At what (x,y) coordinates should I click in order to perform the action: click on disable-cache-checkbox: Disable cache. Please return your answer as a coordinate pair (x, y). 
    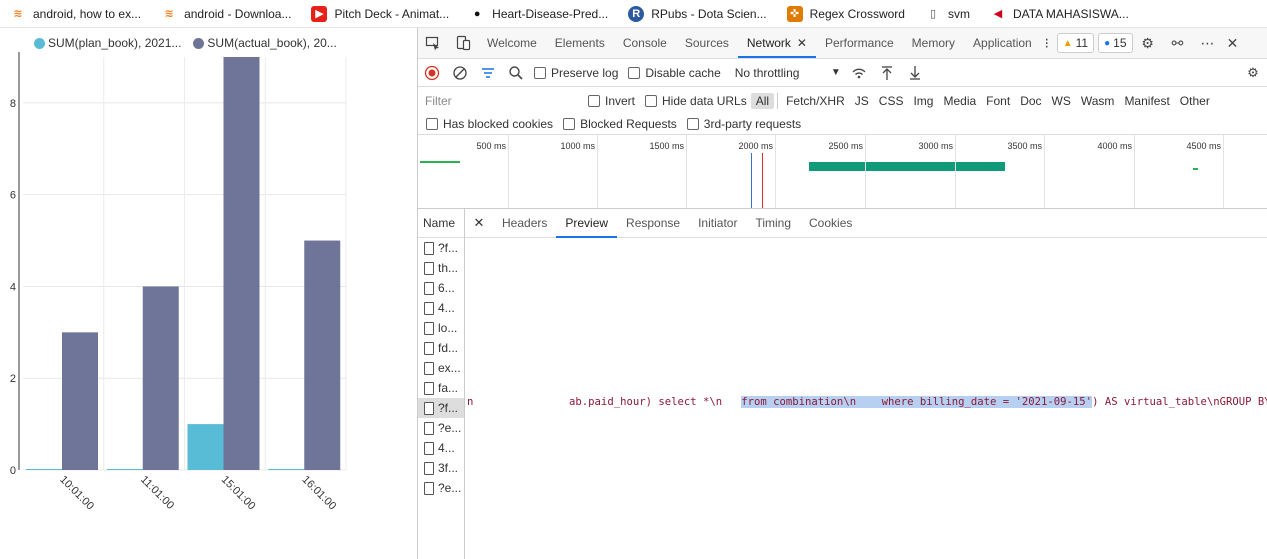
    Looking at the image, I should click on (674, 73).